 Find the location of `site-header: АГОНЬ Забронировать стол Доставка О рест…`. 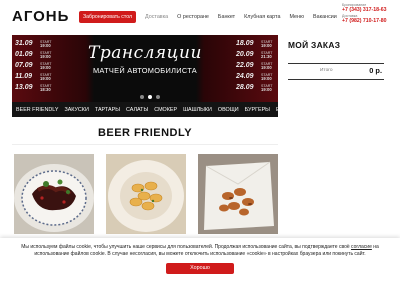

site-header: АГОНЬ Забронировать стол Доставка О рест… is located at coordinates (200, 17).